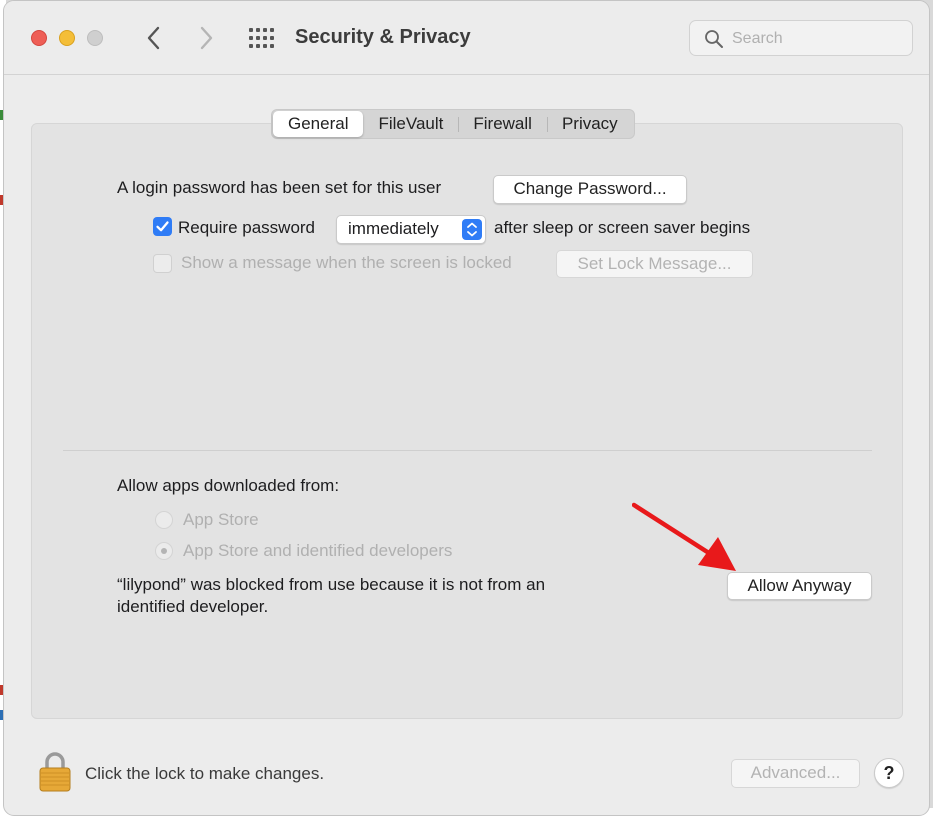  I want to click on forward-button, so click(206, 38).